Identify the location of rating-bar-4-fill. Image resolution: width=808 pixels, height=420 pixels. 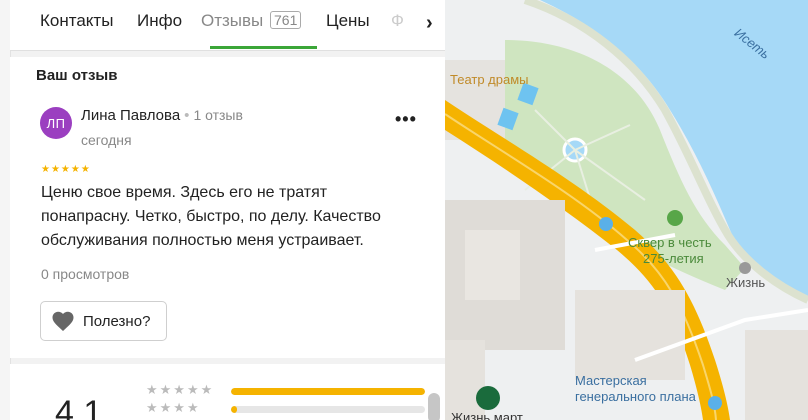
(234, 409).